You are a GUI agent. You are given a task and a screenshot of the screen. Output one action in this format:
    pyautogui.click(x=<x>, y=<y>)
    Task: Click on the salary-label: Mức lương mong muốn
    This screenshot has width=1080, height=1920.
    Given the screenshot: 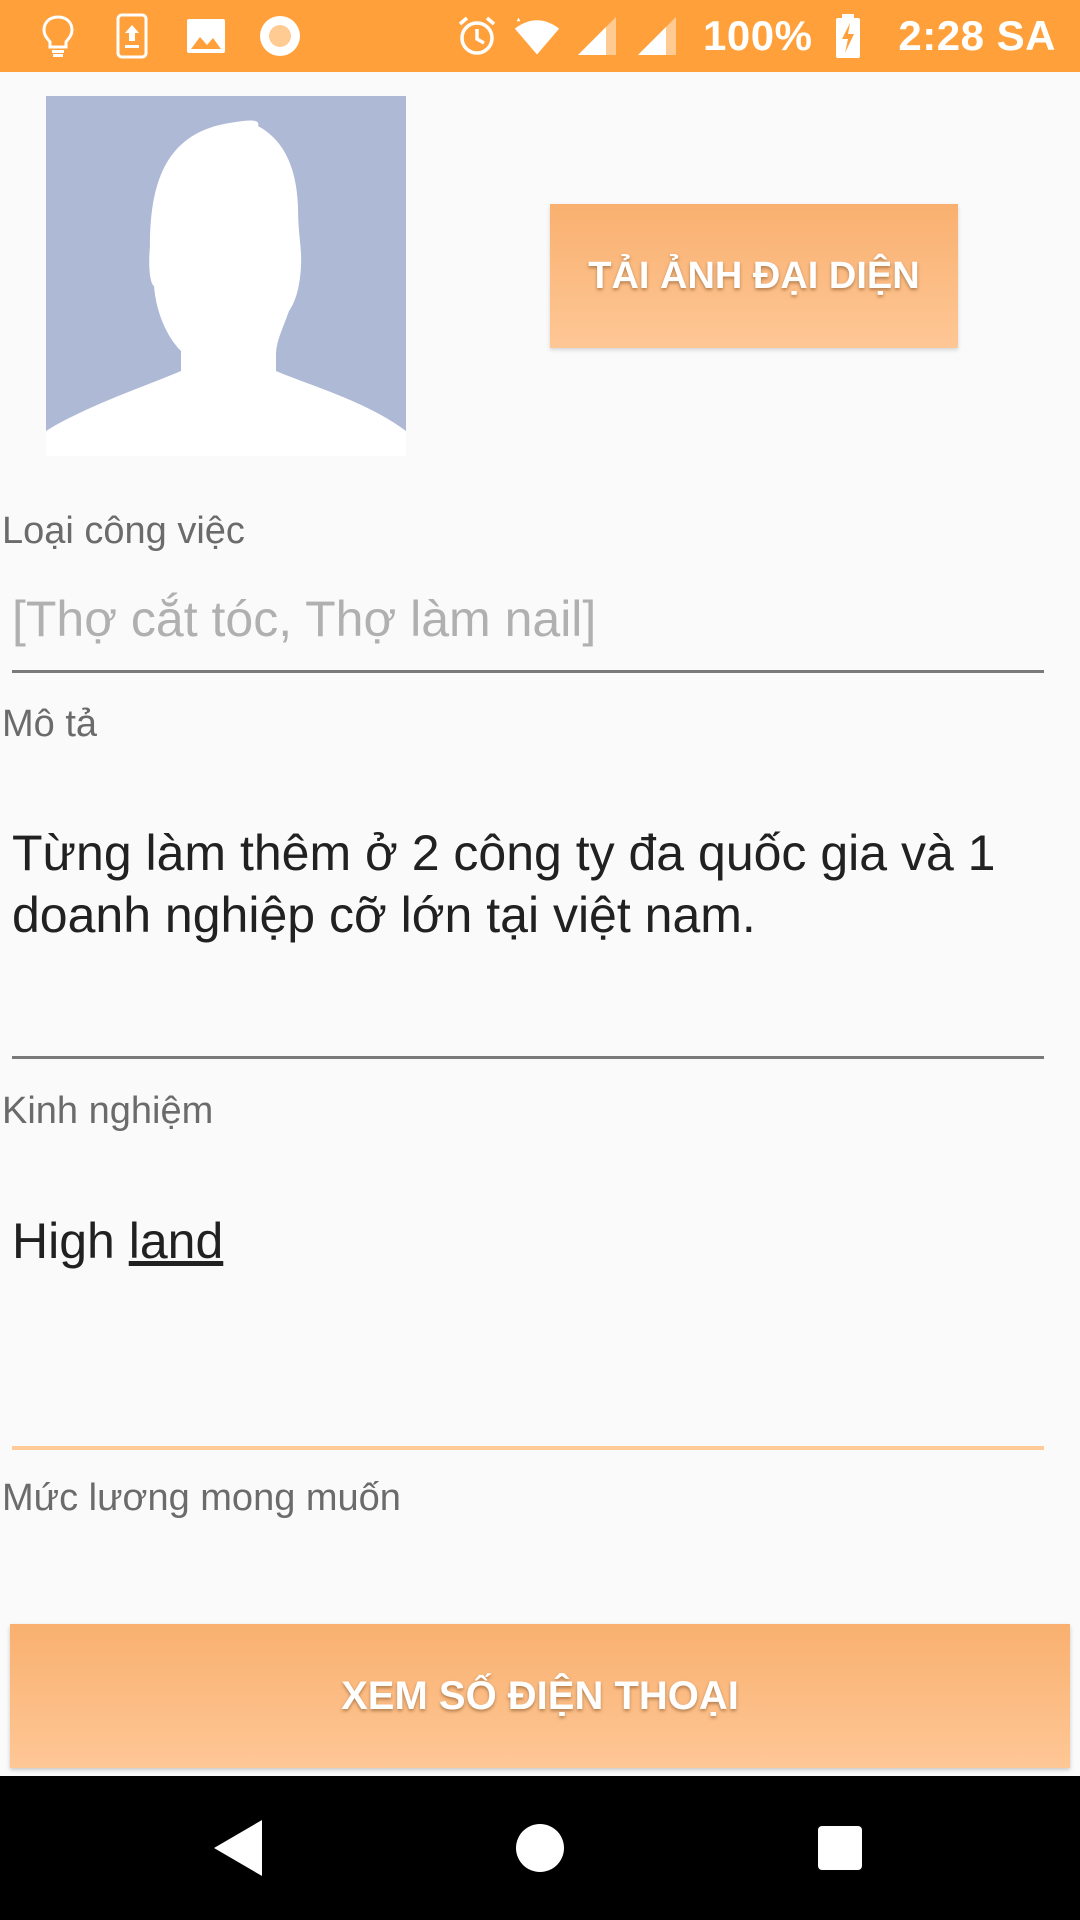 What is the action you would take?
    pyautogui.click(x=201, y=1498)
    